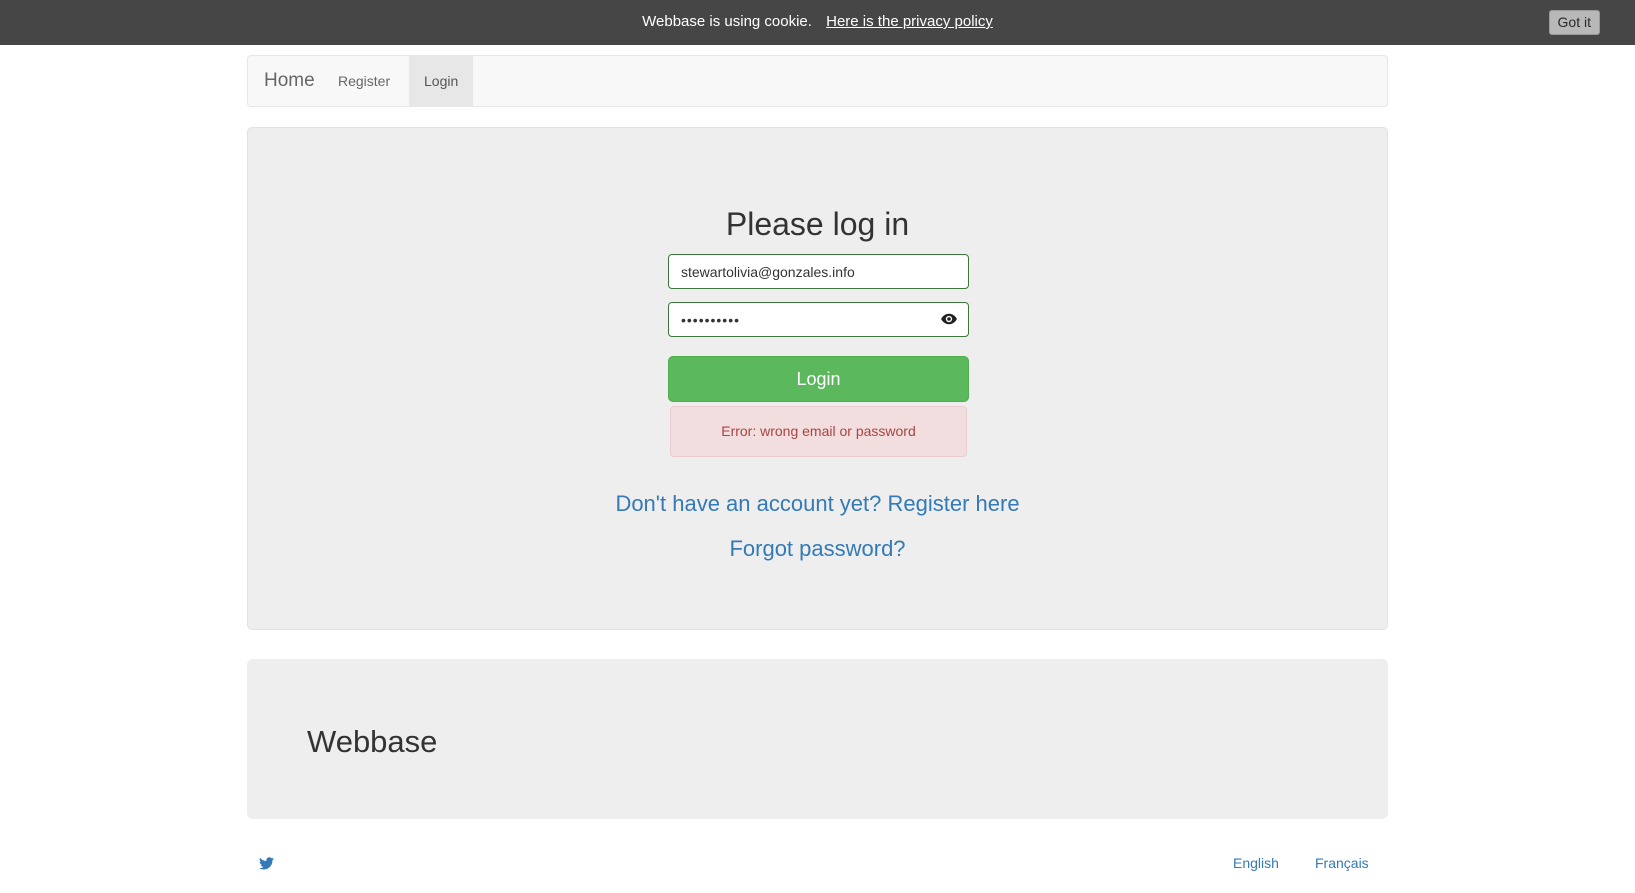  I want to click on register-link-row: Don't have an account yet? Register here, so click(817, 504).